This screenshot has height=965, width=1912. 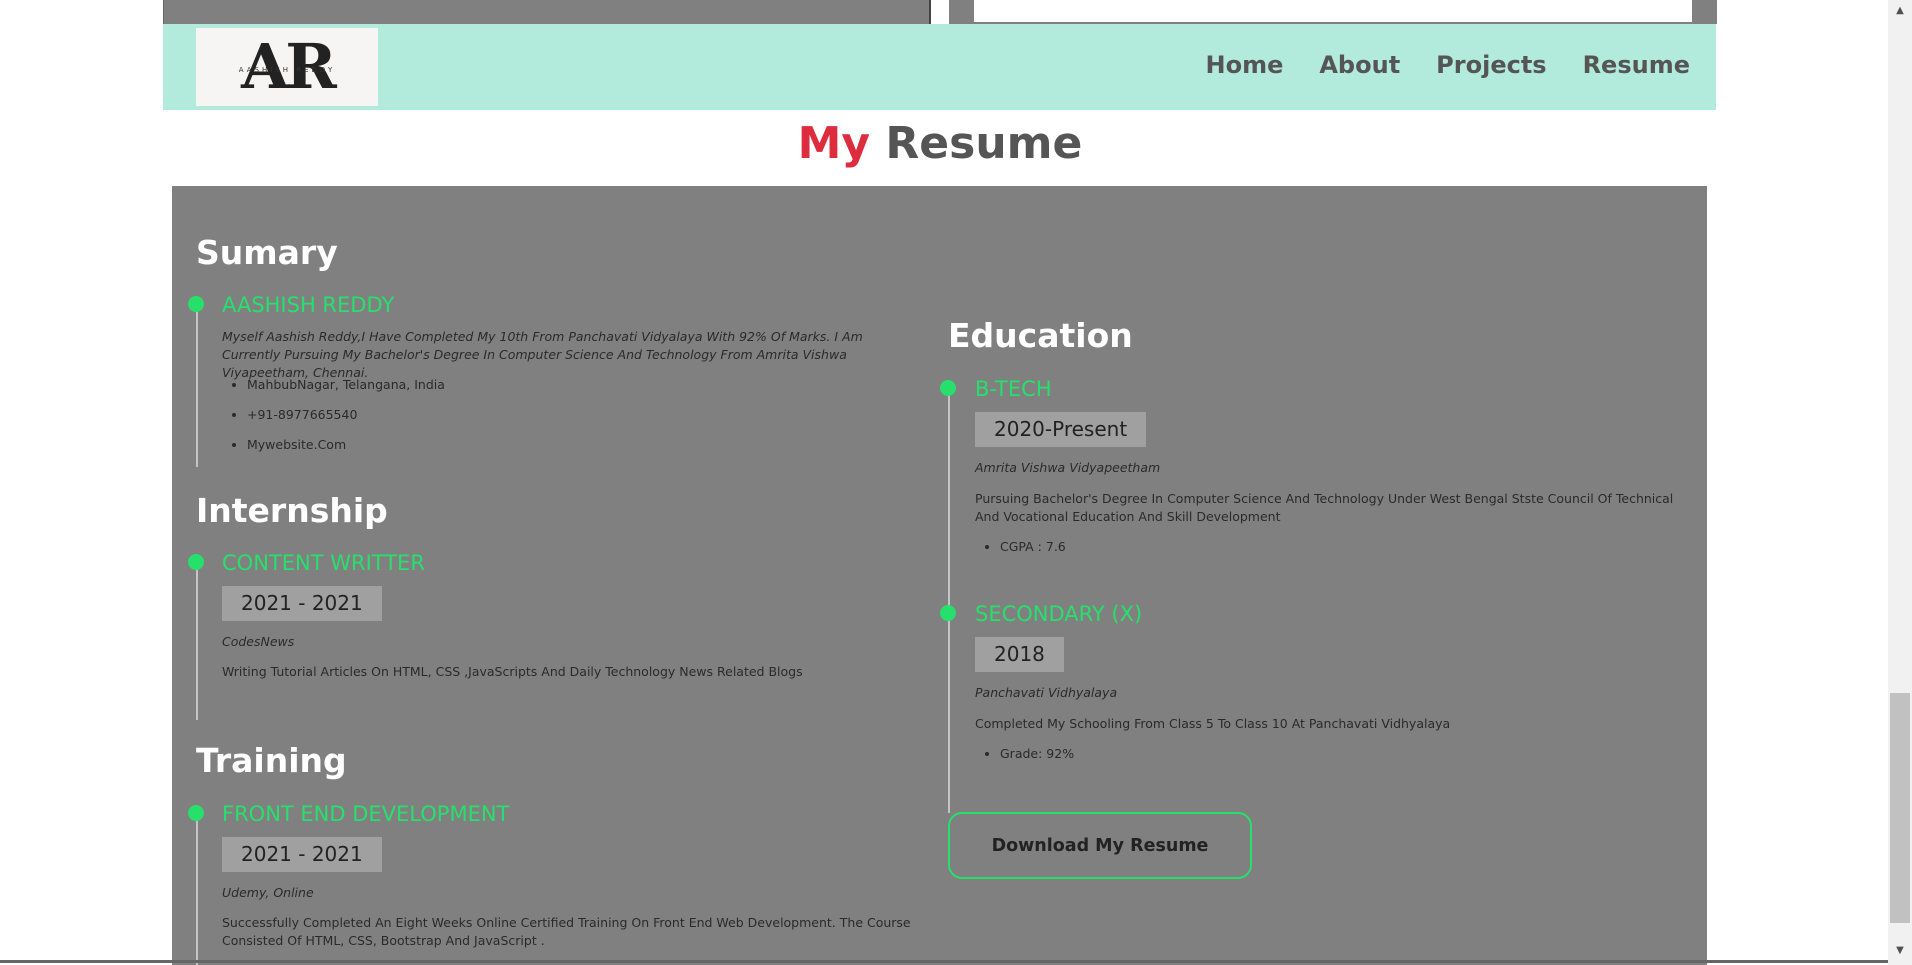 I want to click on internship-dot, so click(x=196, y=562).